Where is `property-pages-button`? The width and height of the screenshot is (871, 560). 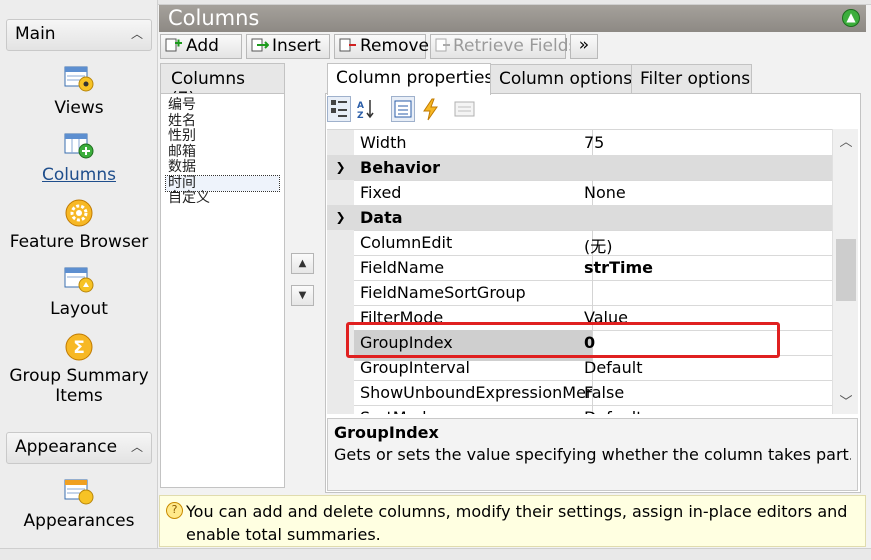 property-pages-button is located at coordinates (464, 109).